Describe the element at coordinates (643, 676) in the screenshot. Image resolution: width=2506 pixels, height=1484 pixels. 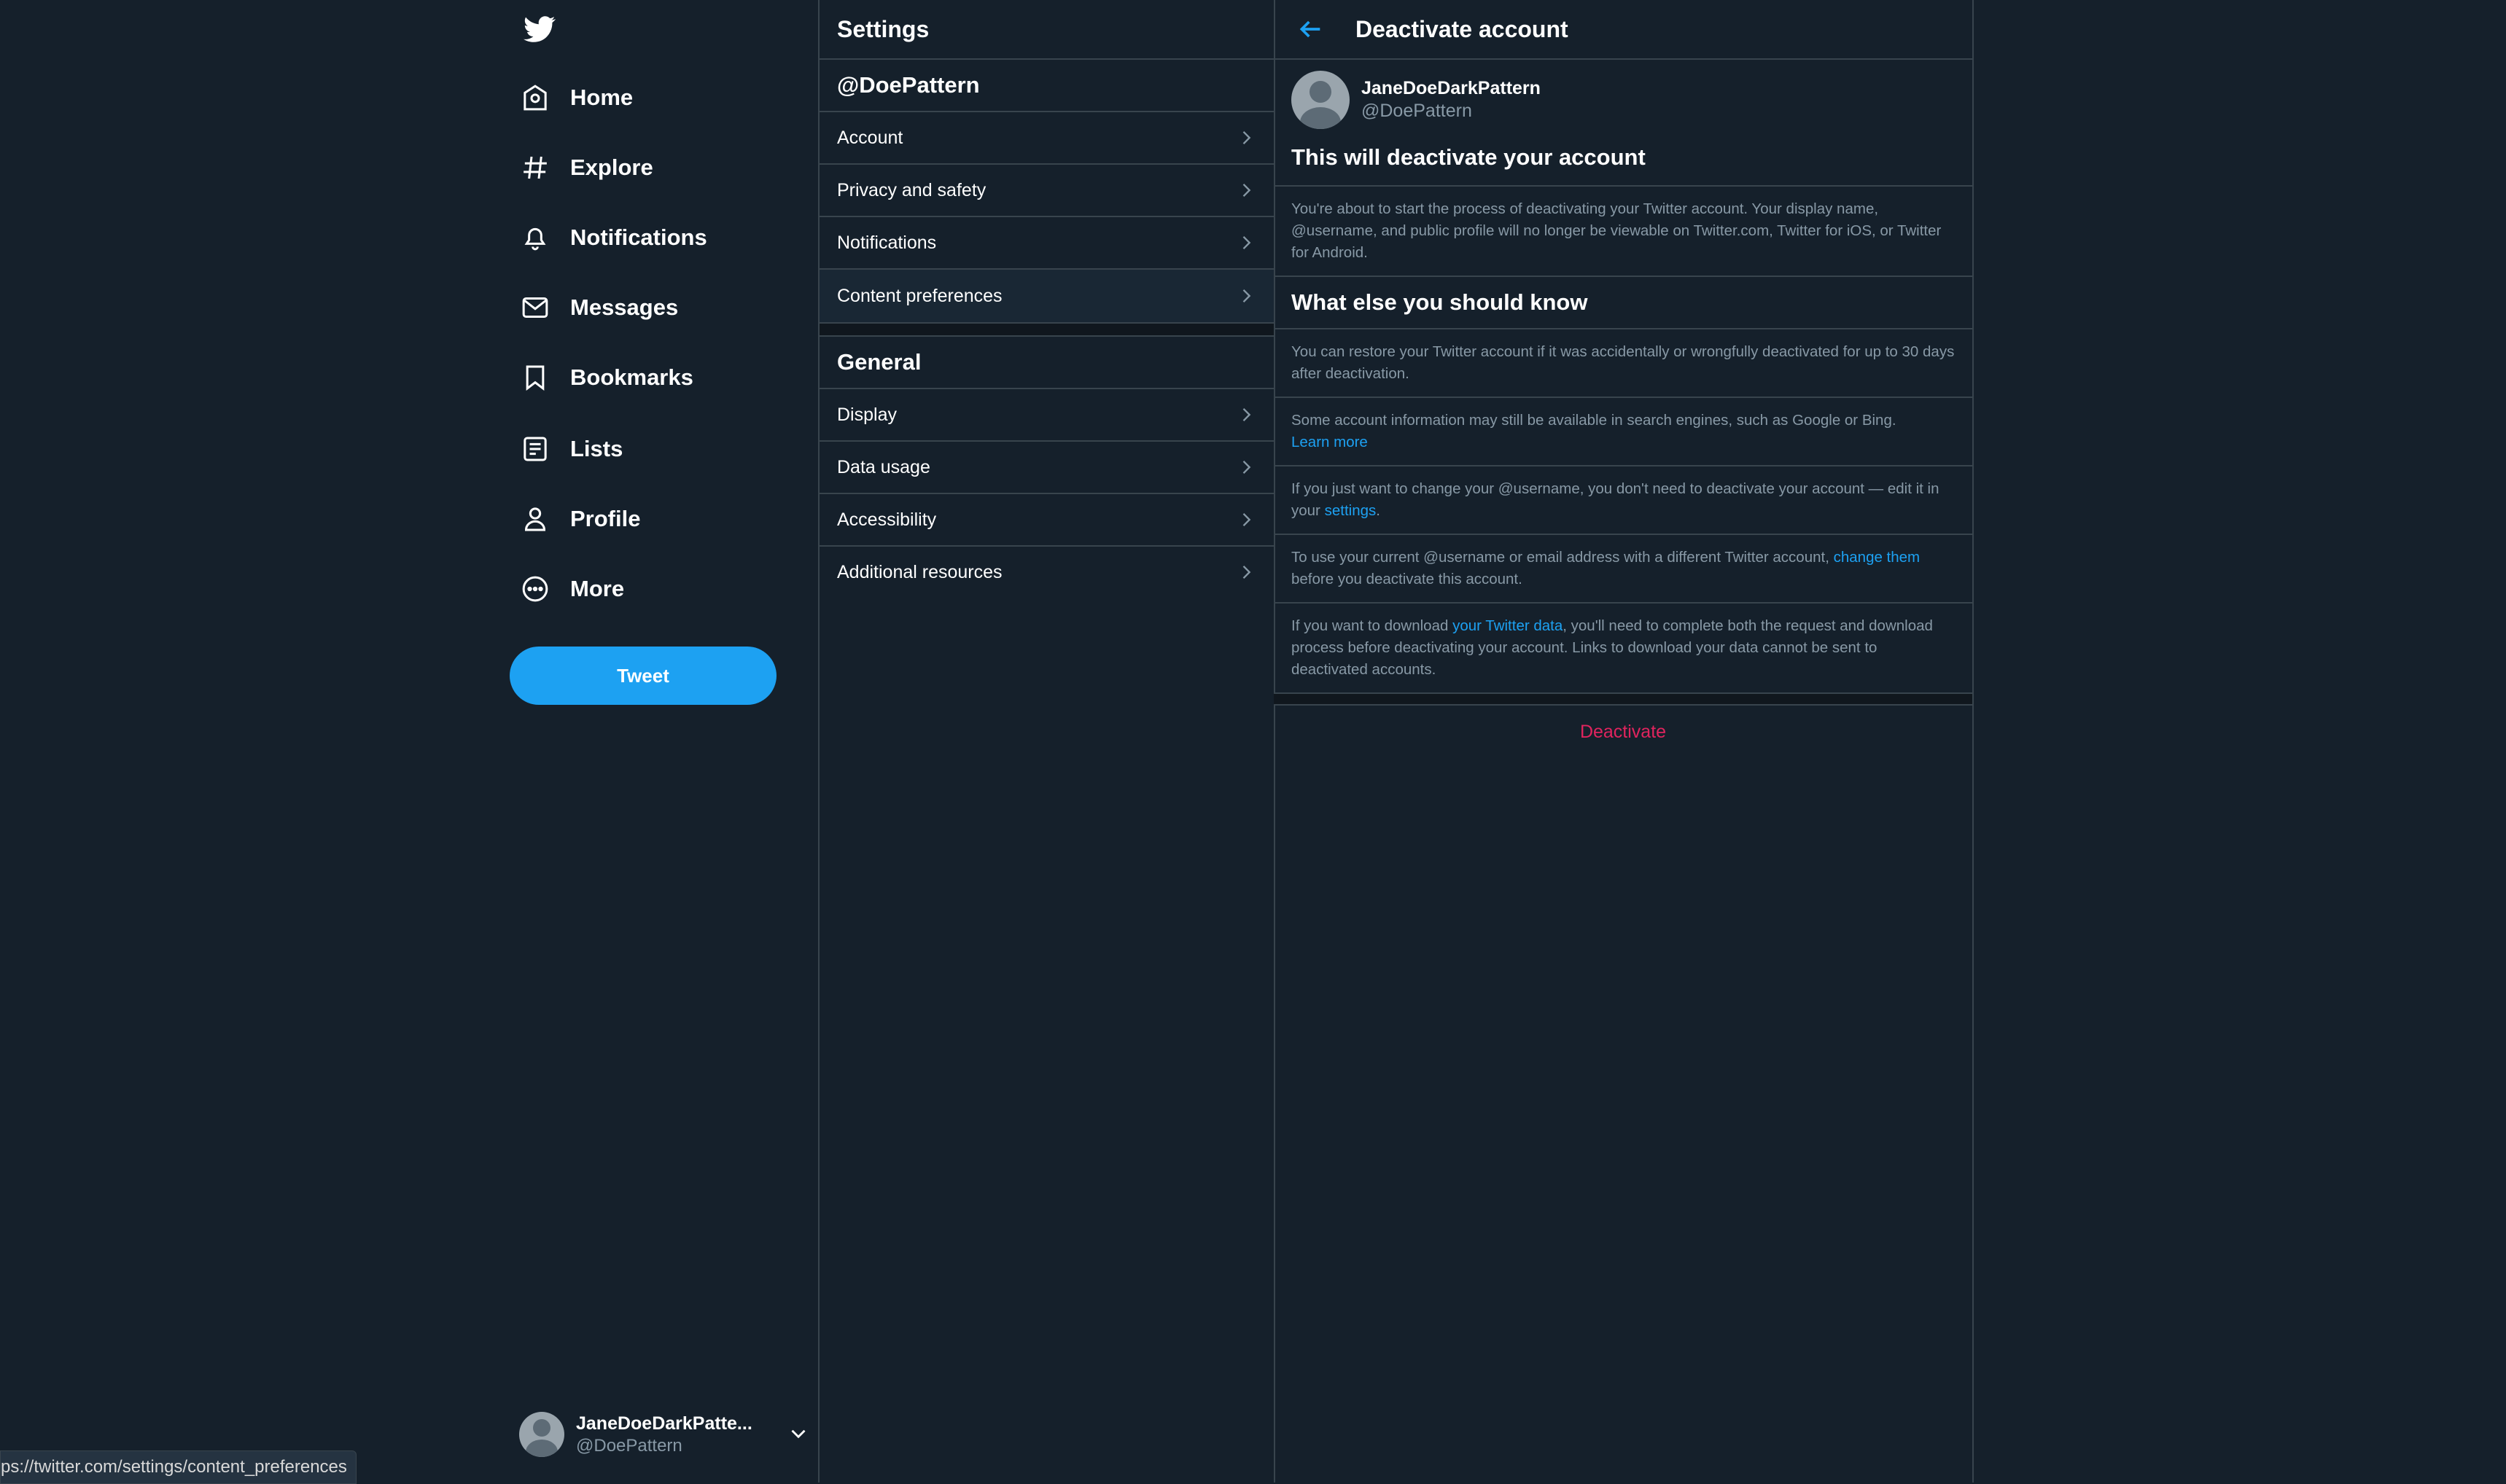
I see `tweet-button: Tweet` at that location.